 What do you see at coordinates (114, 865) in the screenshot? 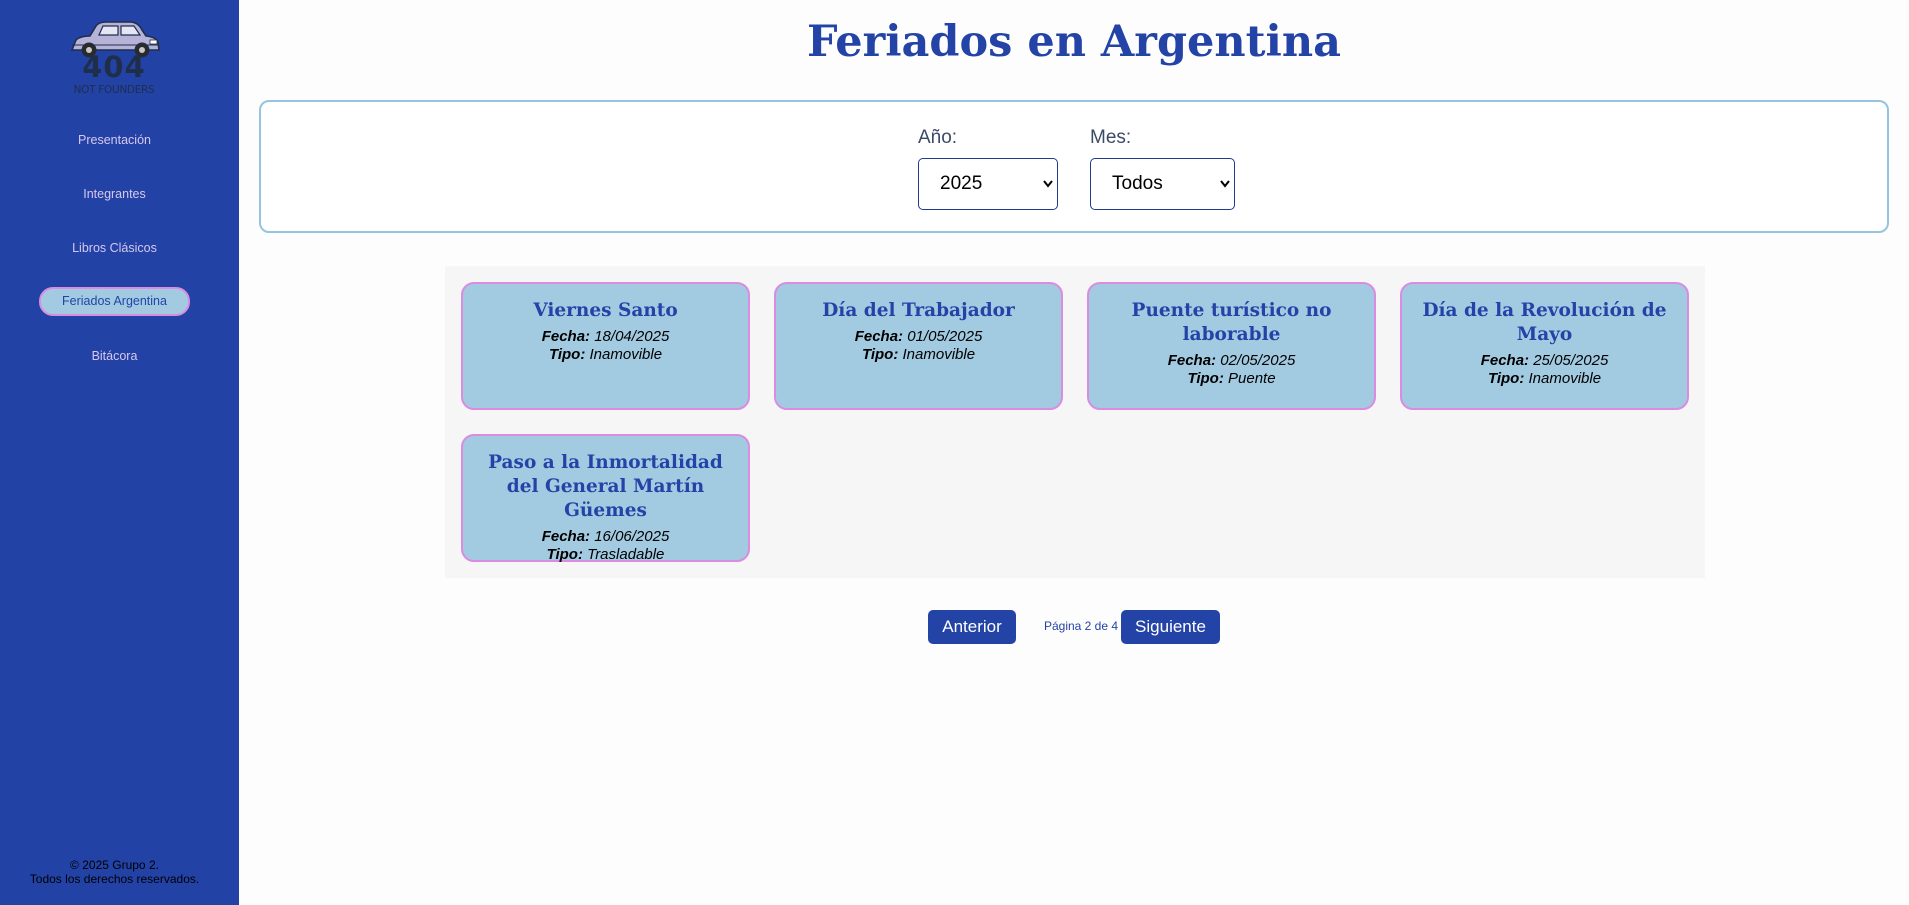
I see `footer-copyright: © 2025 Grupo 2.` at bounding box center [114, 865].